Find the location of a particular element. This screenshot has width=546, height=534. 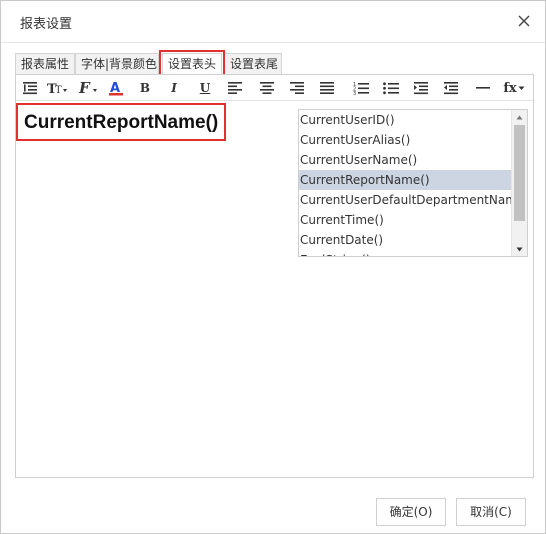

ordered-list-button: 1 2 3 is located at coordinates (361, 88).